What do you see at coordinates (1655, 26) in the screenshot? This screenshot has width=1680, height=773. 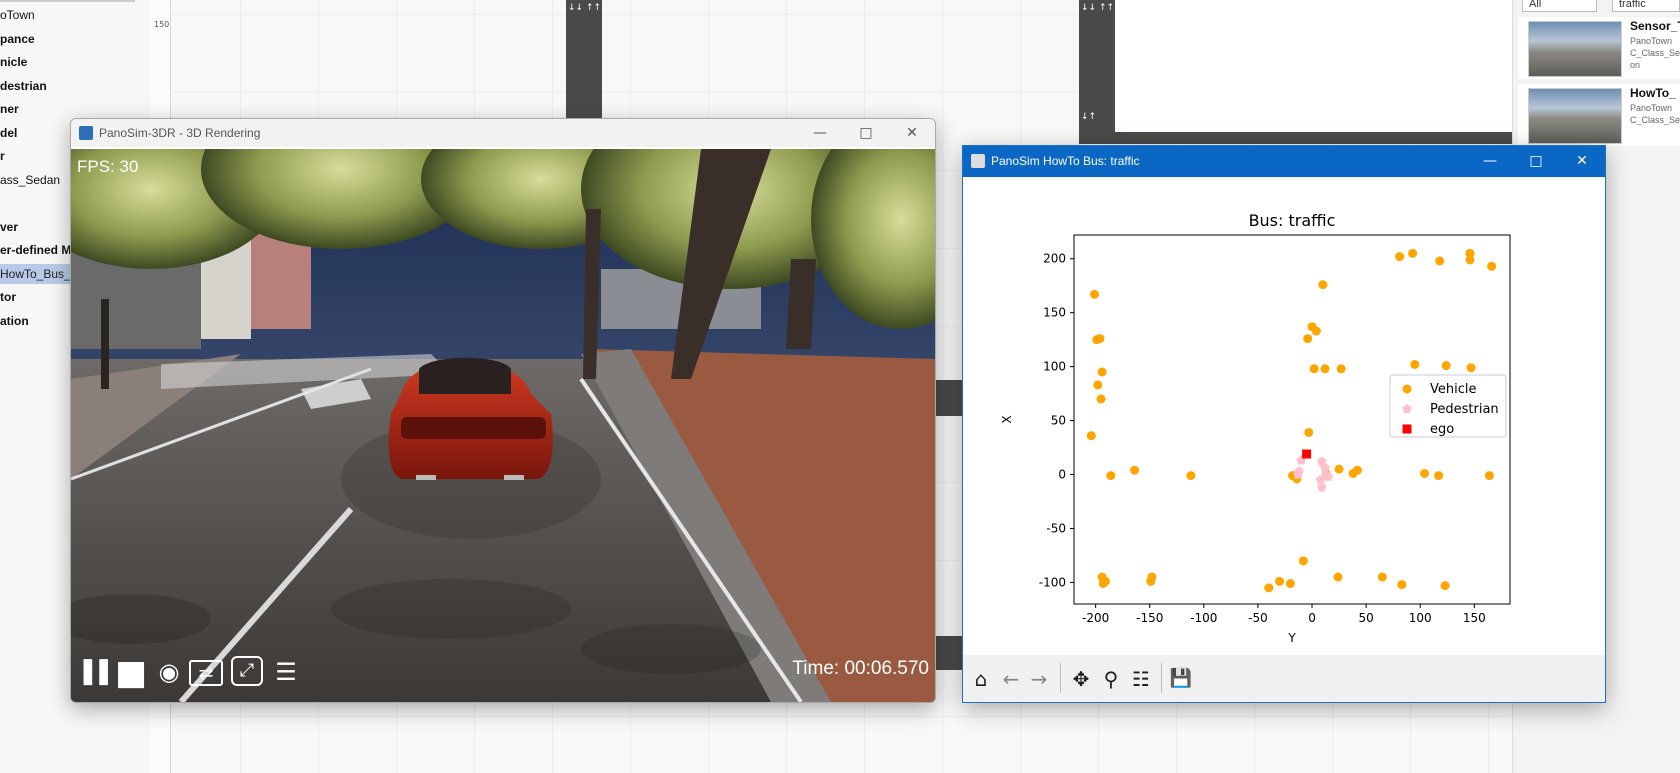 I see `resource-title: Sensor_T` at bounding box center [1655, 26].